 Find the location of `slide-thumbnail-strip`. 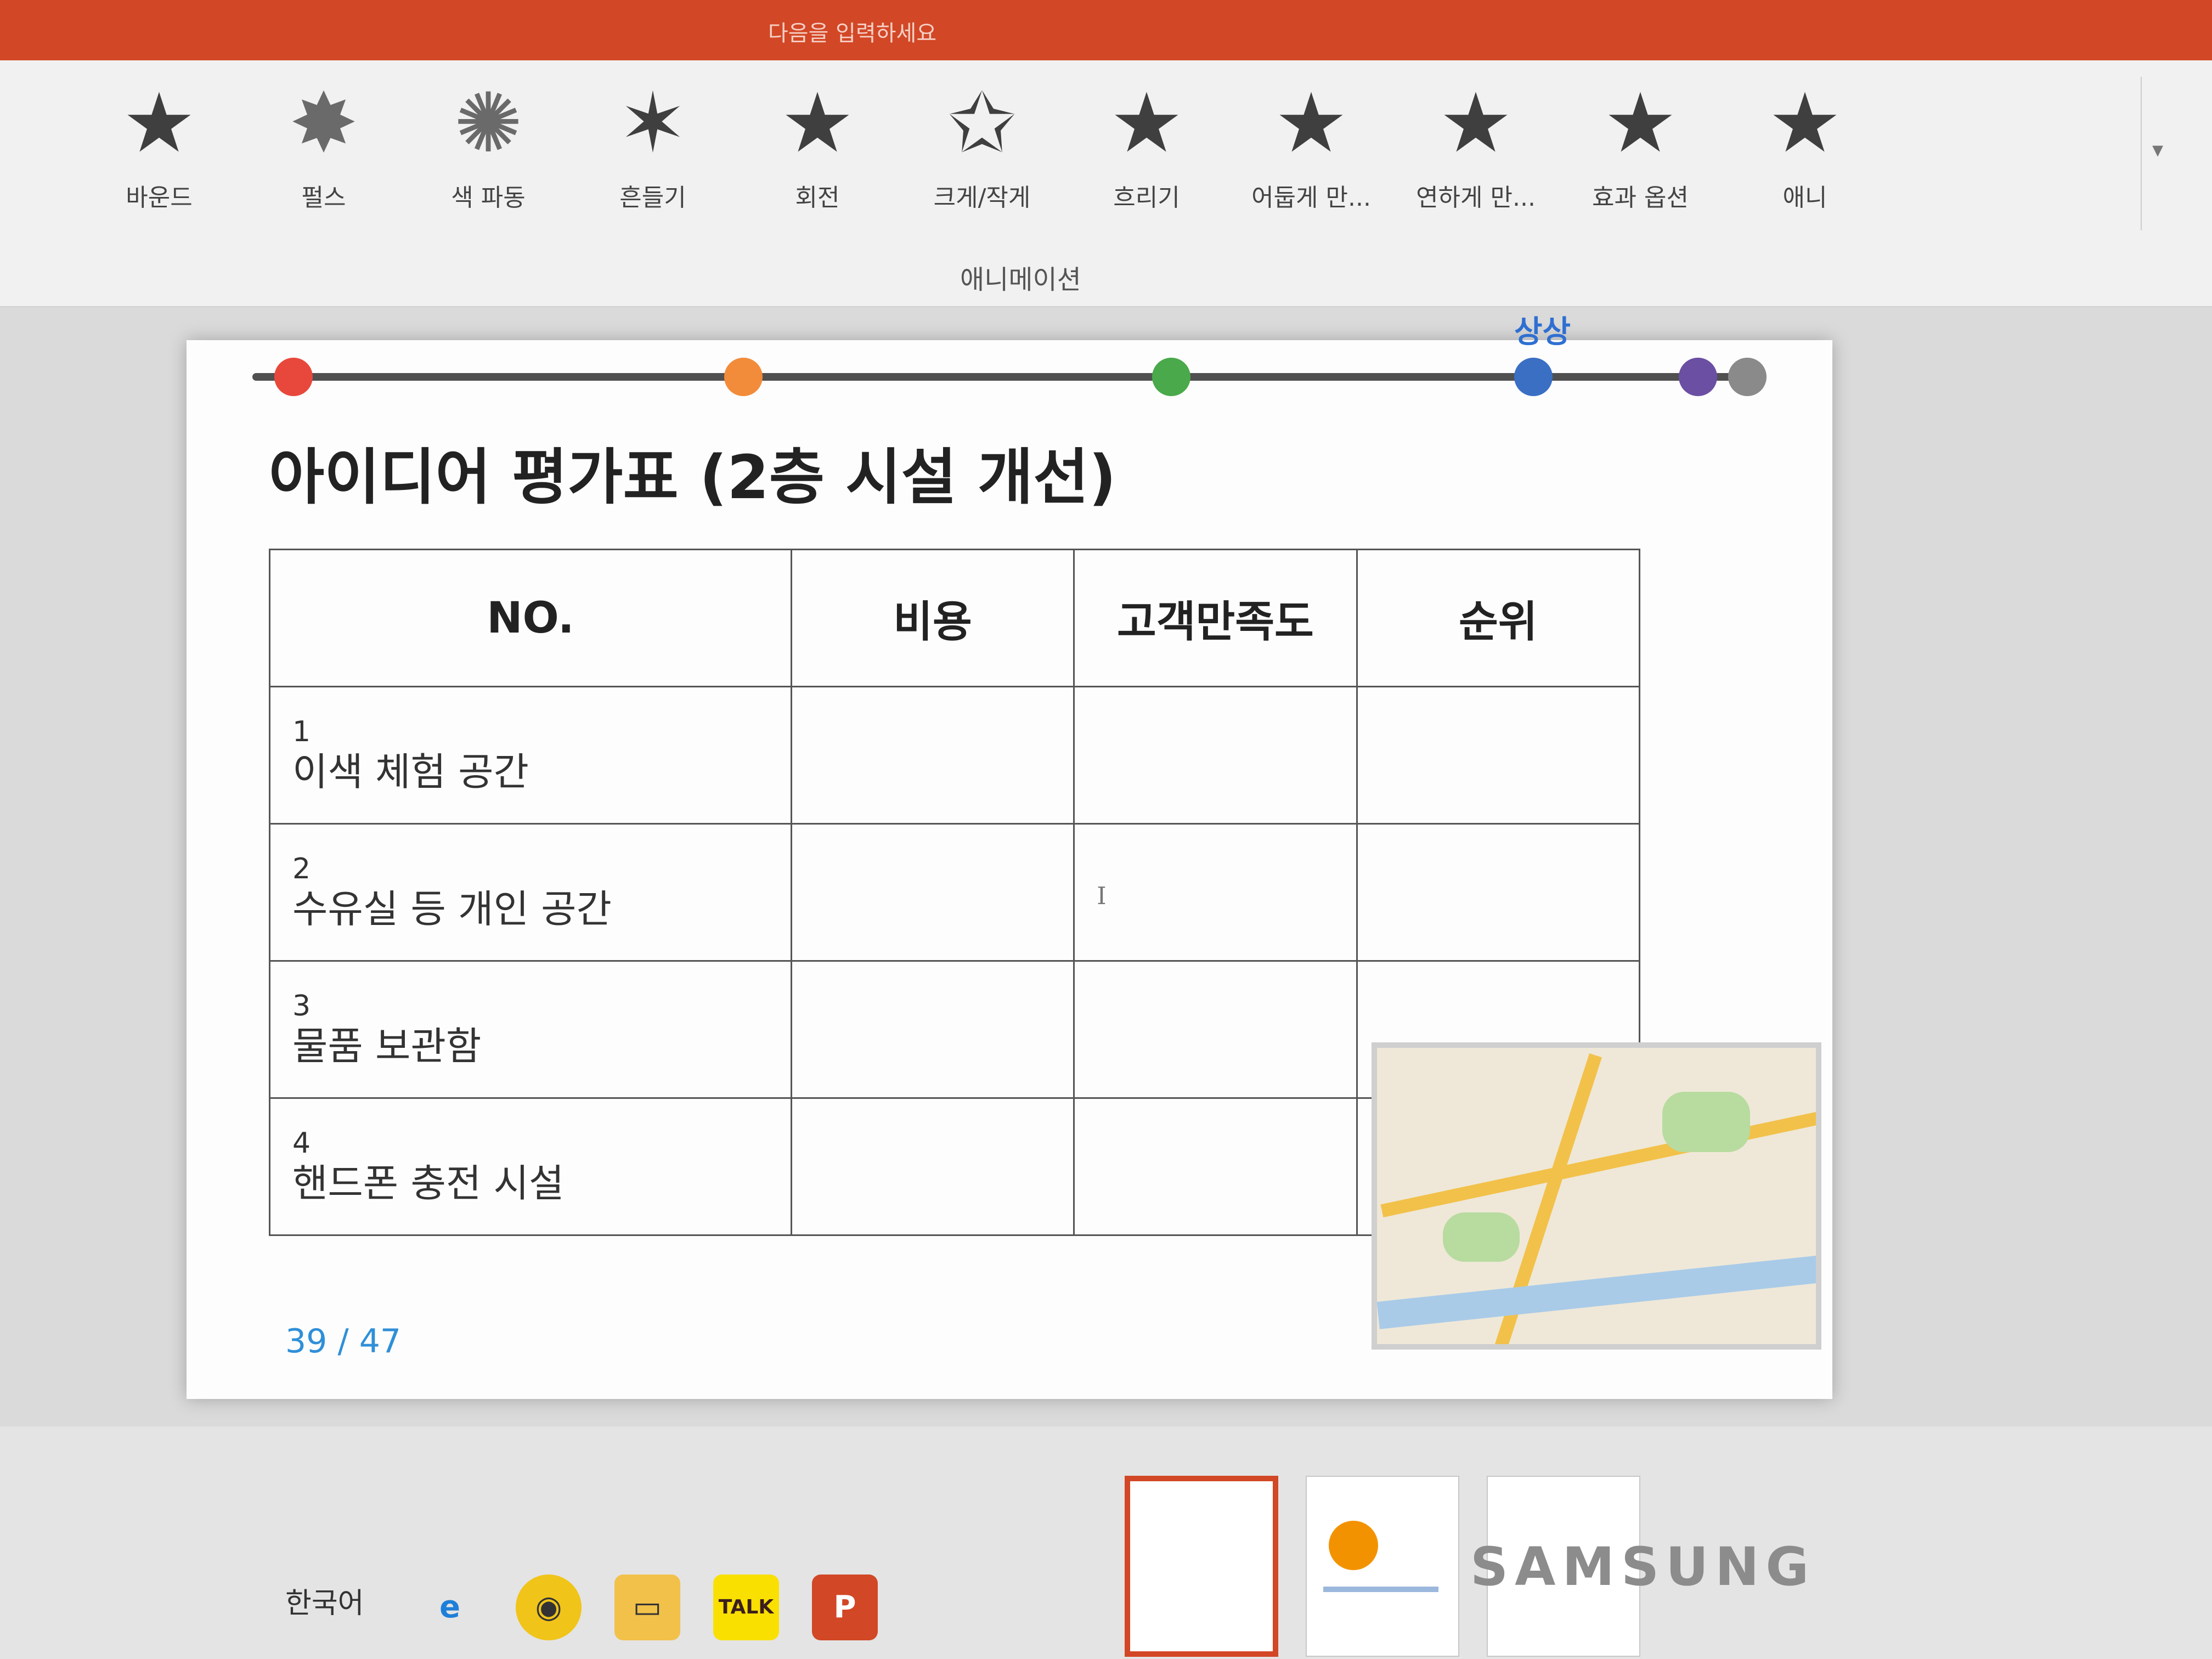

slide-thumbnail-strip is located at coordinates (1106, 1542).